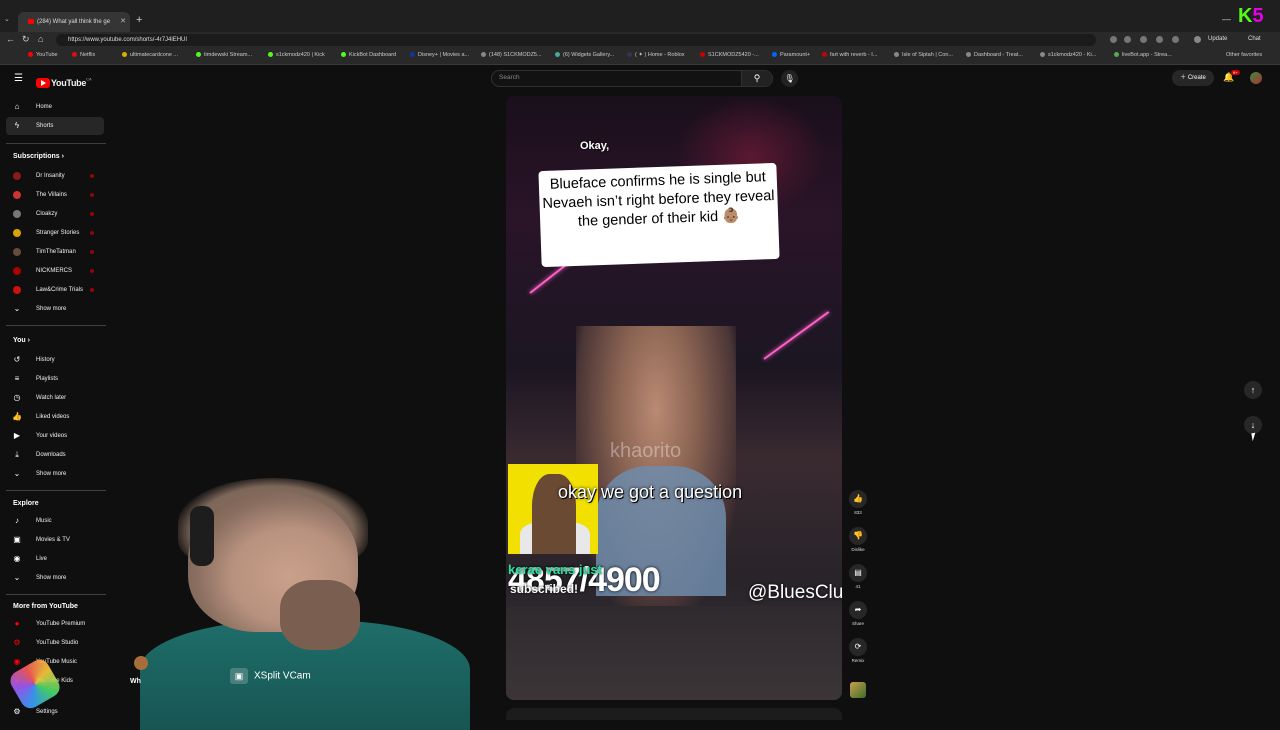 The height and width of the screenshot is (730, 1280). I want to click on subscription-item: The Villains, so click(55, 195).